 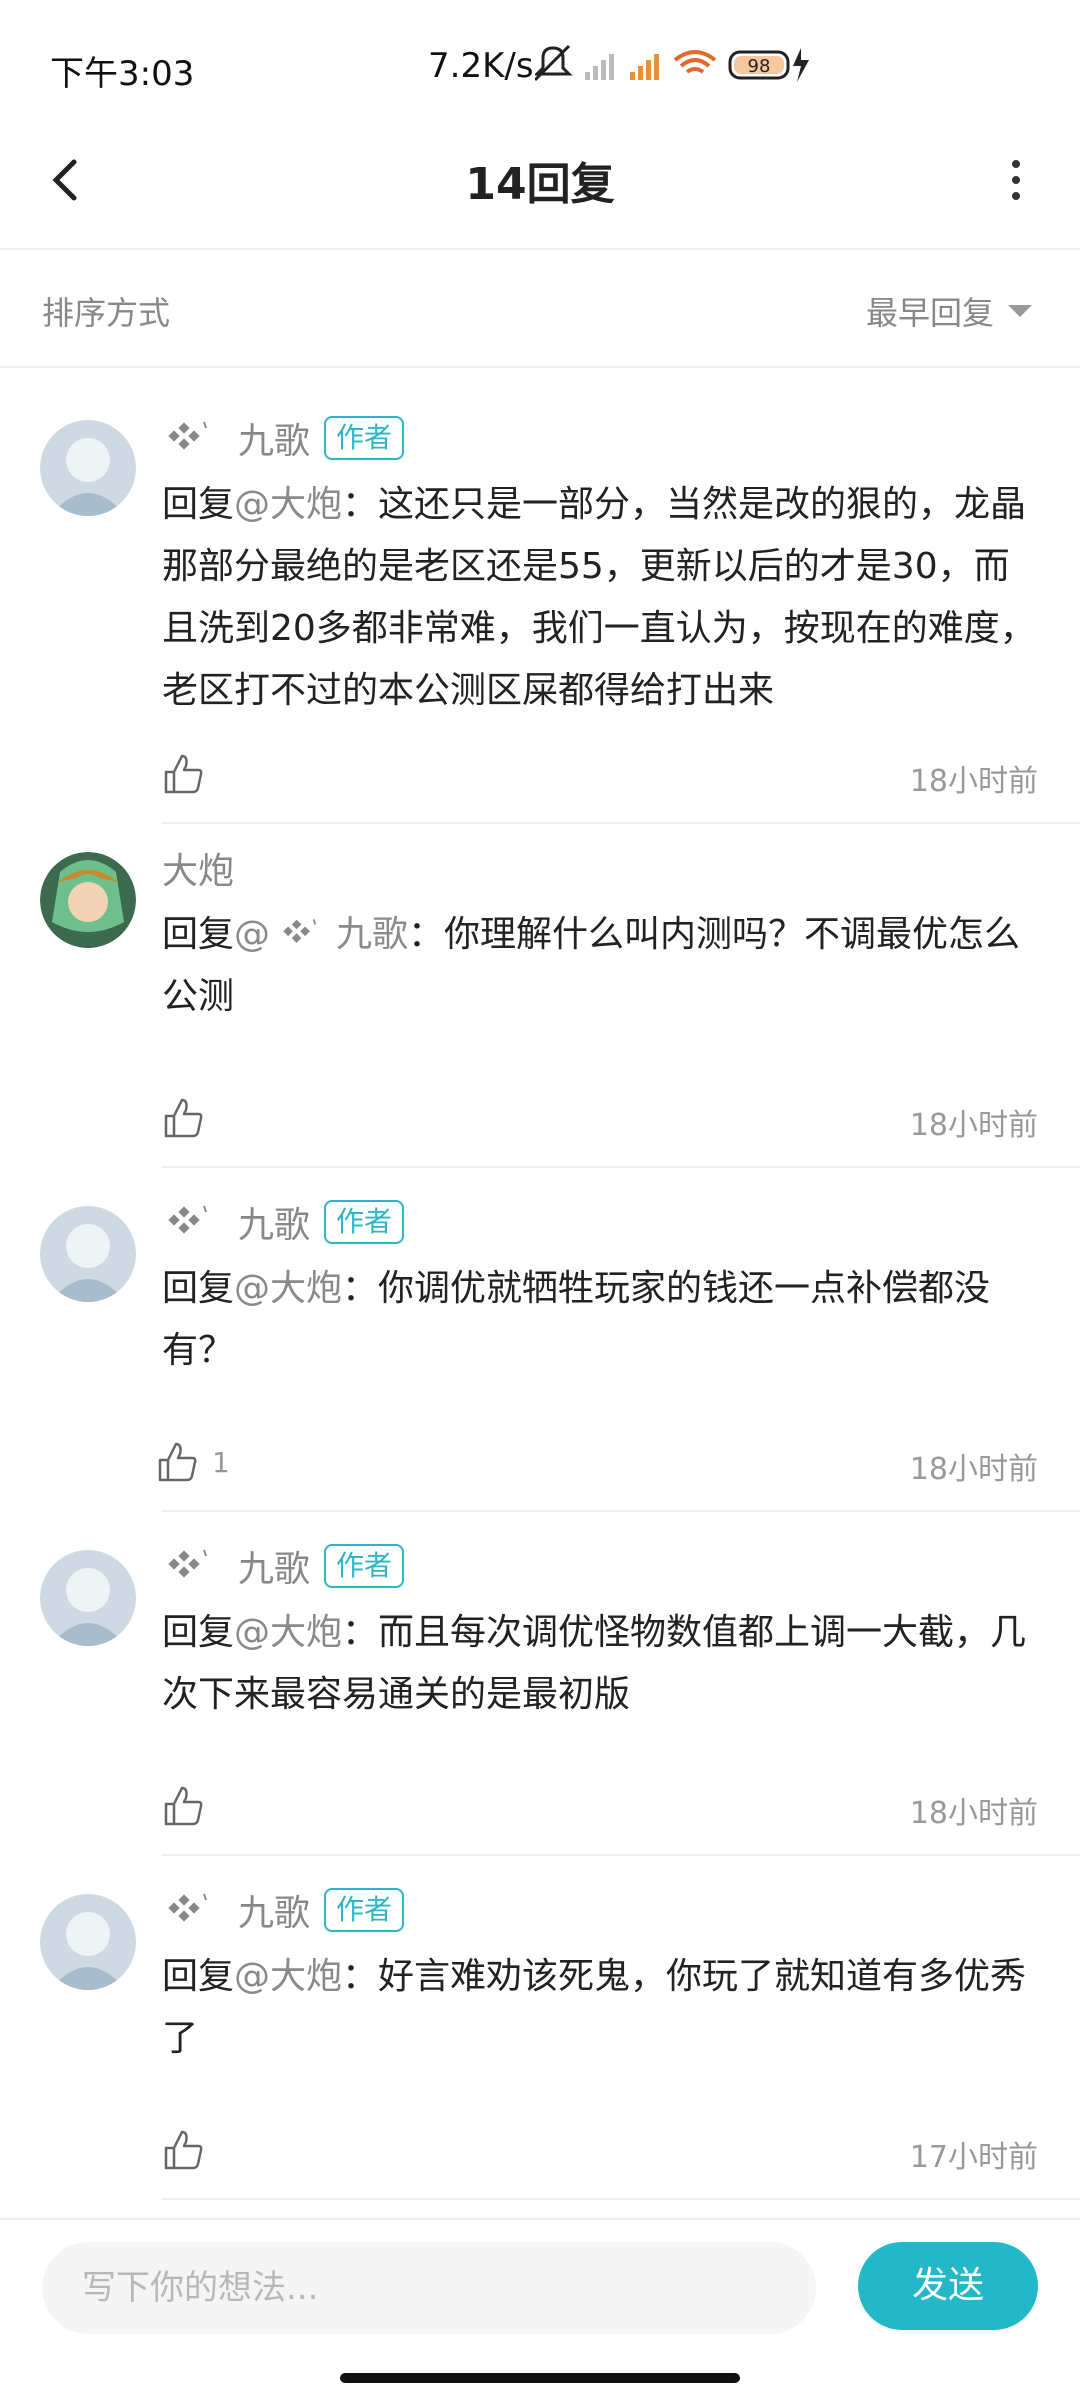 I want to click on page-title: 14回复, so click(x=540, y=184).